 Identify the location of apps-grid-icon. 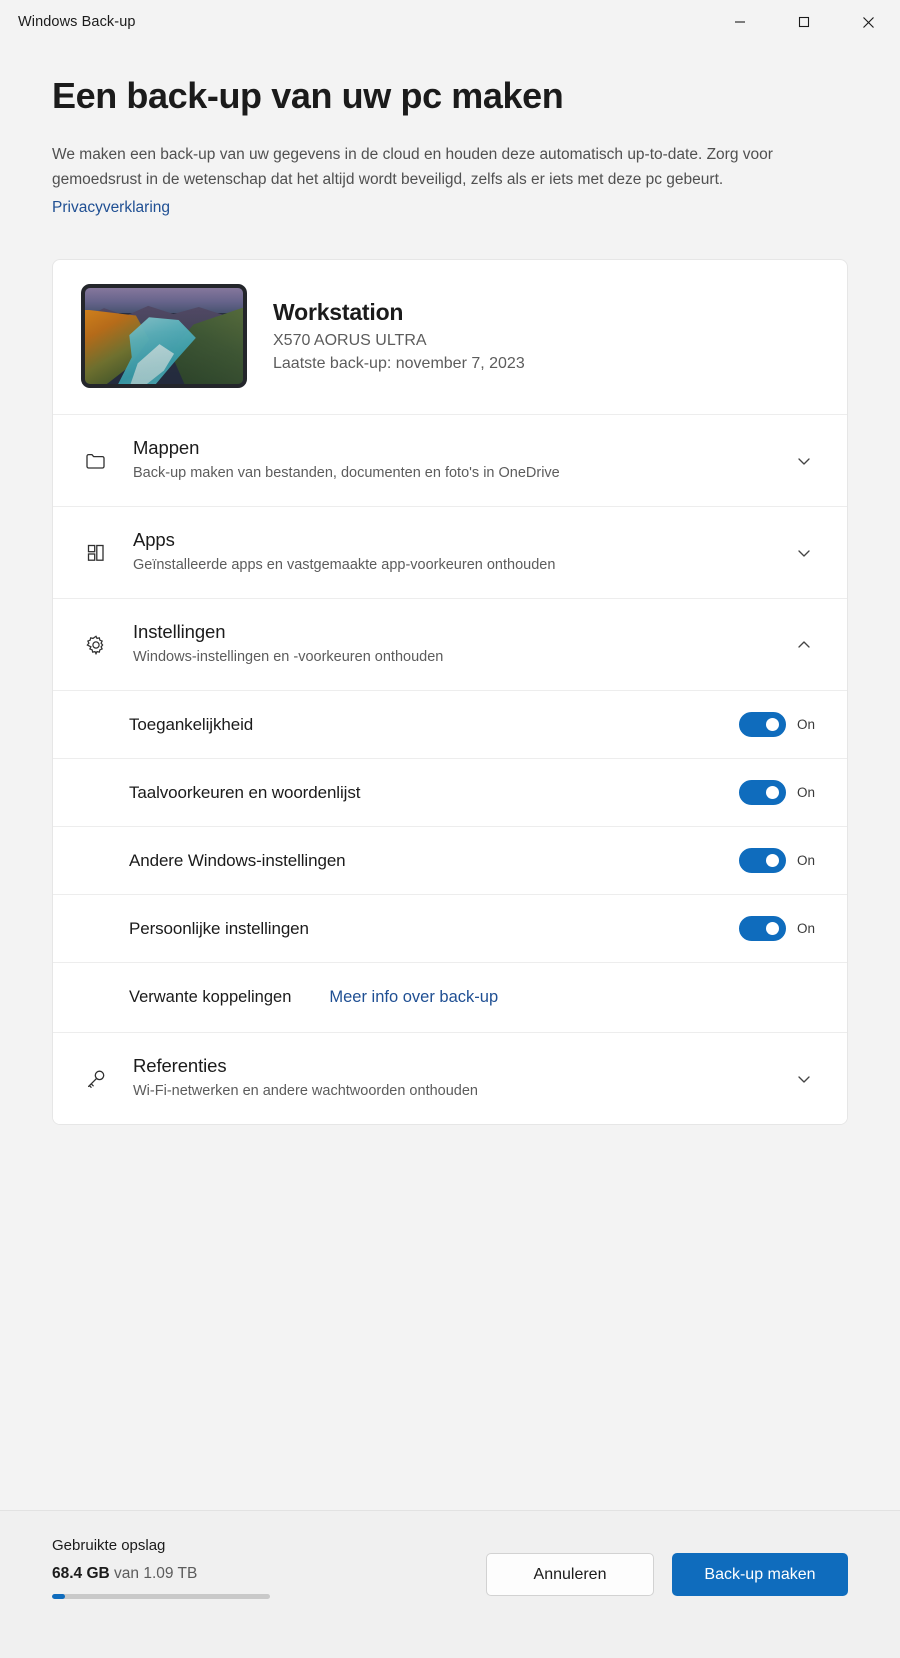
(96, 553).